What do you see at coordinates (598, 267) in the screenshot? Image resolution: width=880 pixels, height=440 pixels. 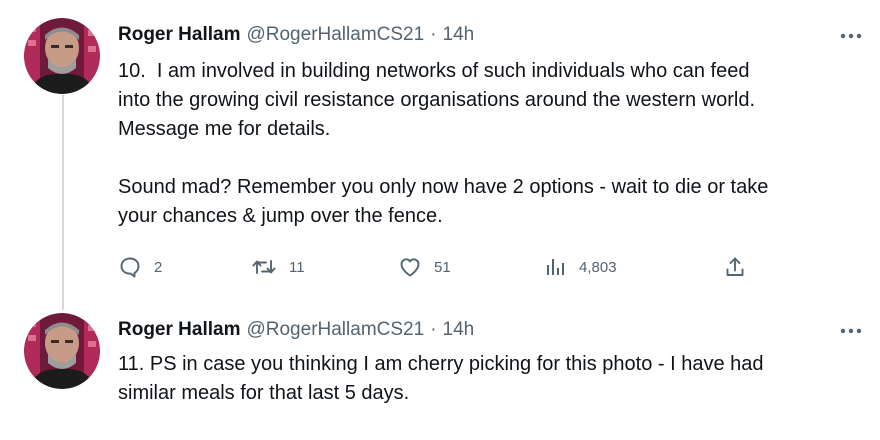 I see `views-count: 4,803` at bounding box center [598, 267].